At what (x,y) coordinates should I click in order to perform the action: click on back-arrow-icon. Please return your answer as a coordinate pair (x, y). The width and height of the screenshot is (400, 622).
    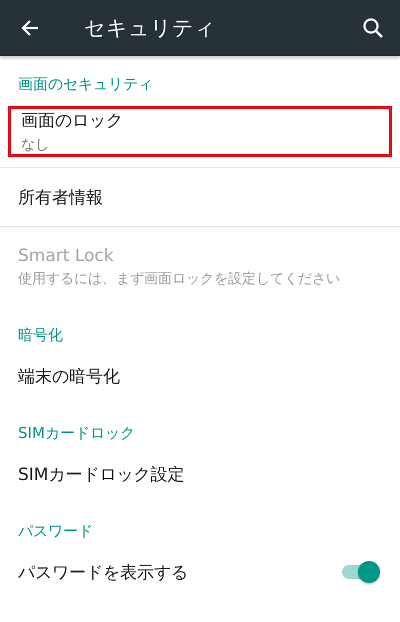
    Looking at the image, I should click on (30, 28).